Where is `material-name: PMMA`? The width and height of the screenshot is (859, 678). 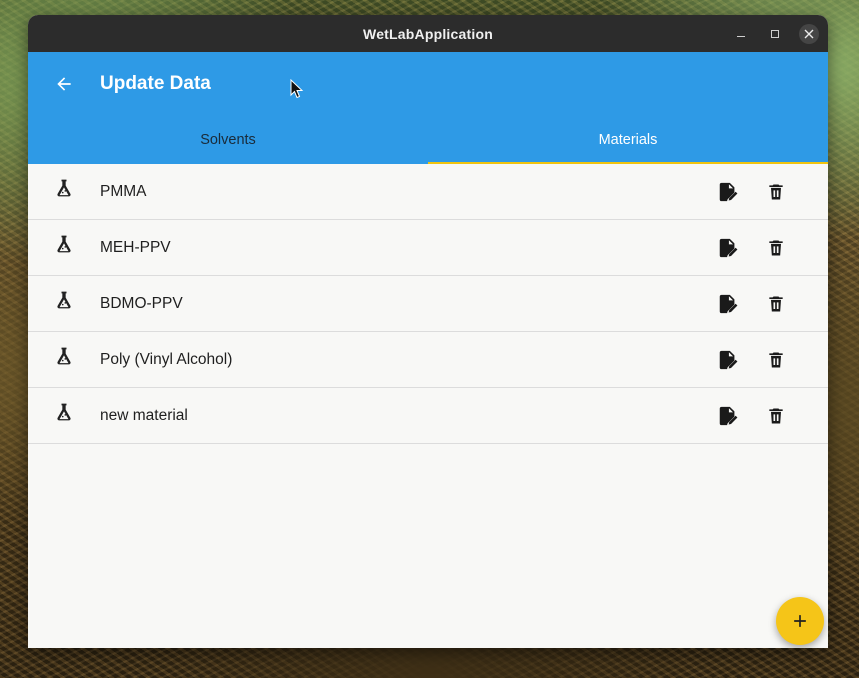
material-name: PMMA is located at coordinates (123, 191).